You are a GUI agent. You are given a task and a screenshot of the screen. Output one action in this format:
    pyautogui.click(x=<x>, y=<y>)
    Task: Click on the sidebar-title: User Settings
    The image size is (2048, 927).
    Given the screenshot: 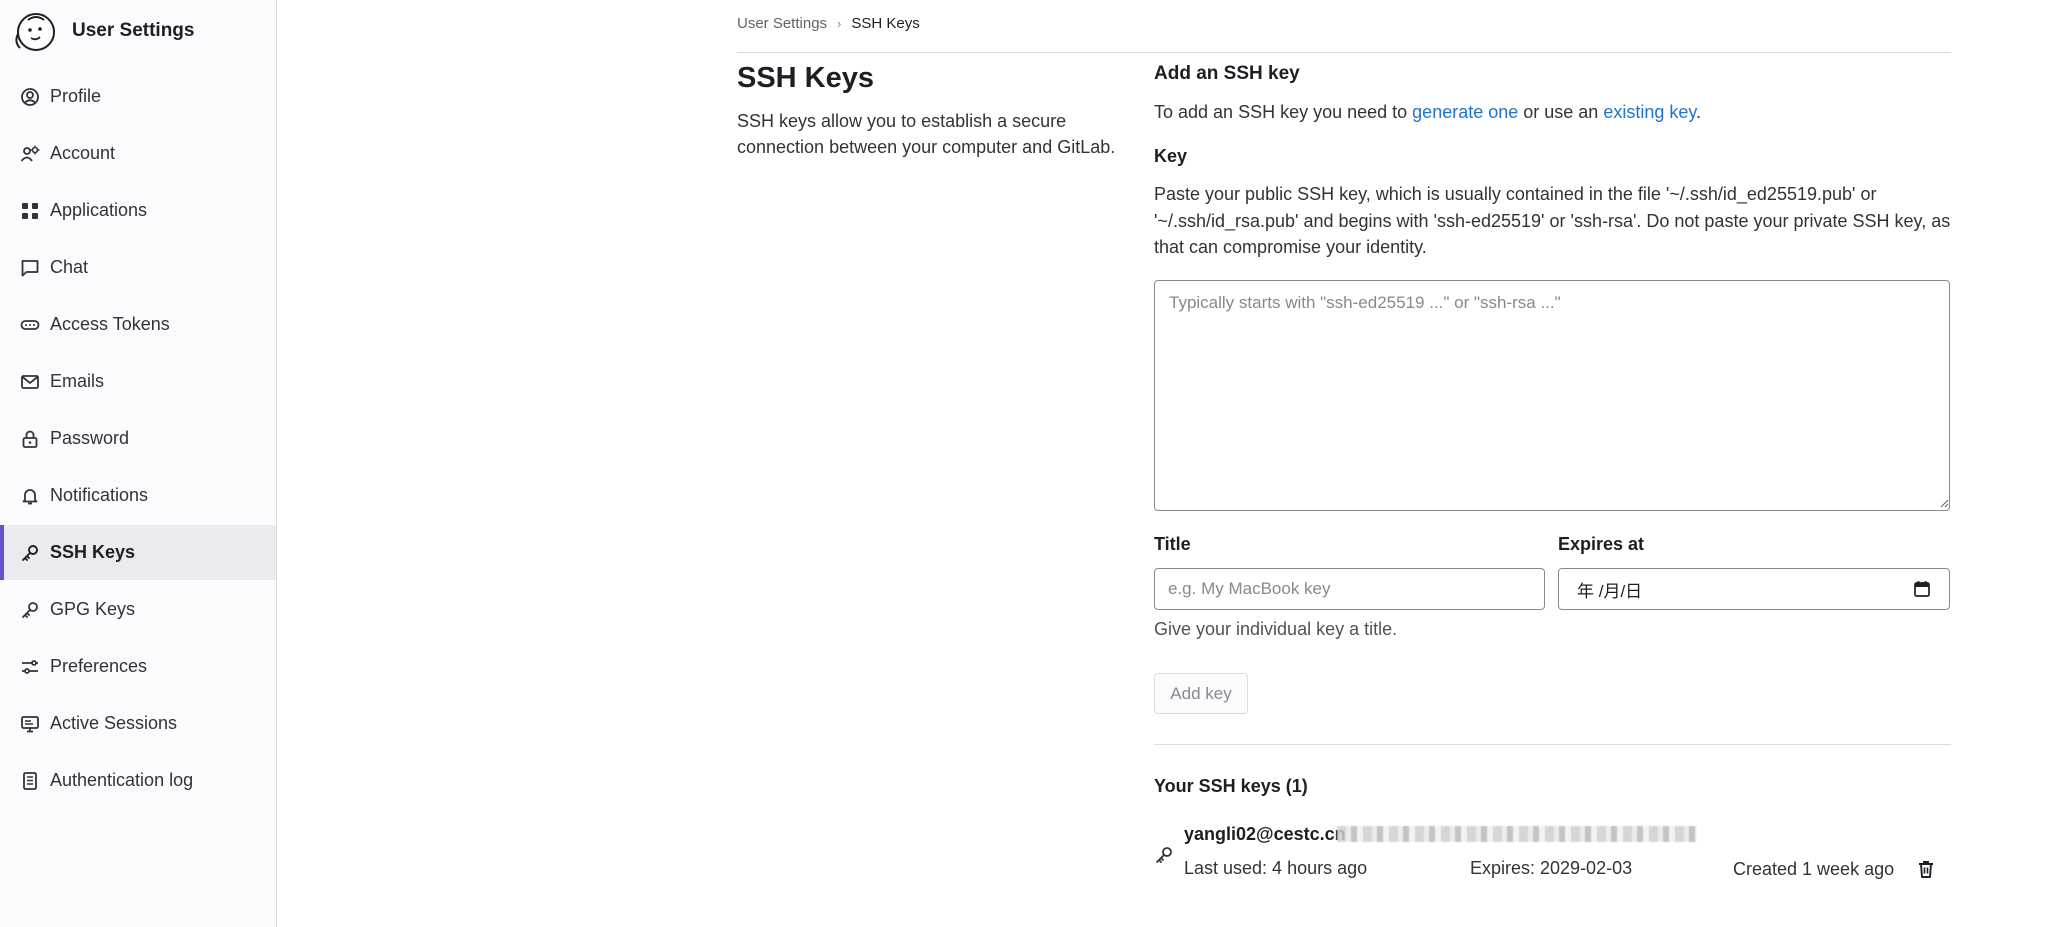 What is the action you would take?
    pyautogui.click(x=133, y=30)
    